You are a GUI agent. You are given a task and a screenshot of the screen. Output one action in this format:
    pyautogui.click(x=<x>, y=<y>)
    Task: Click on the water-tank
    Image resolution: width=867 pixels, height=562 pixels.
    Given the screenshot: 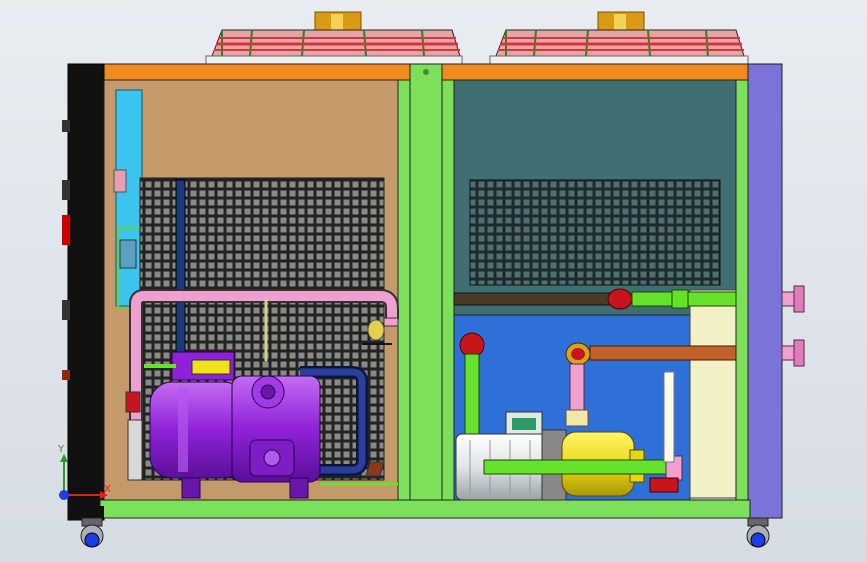 What is the action you would take?
    pyautogui.click(x=713, y=394)
    